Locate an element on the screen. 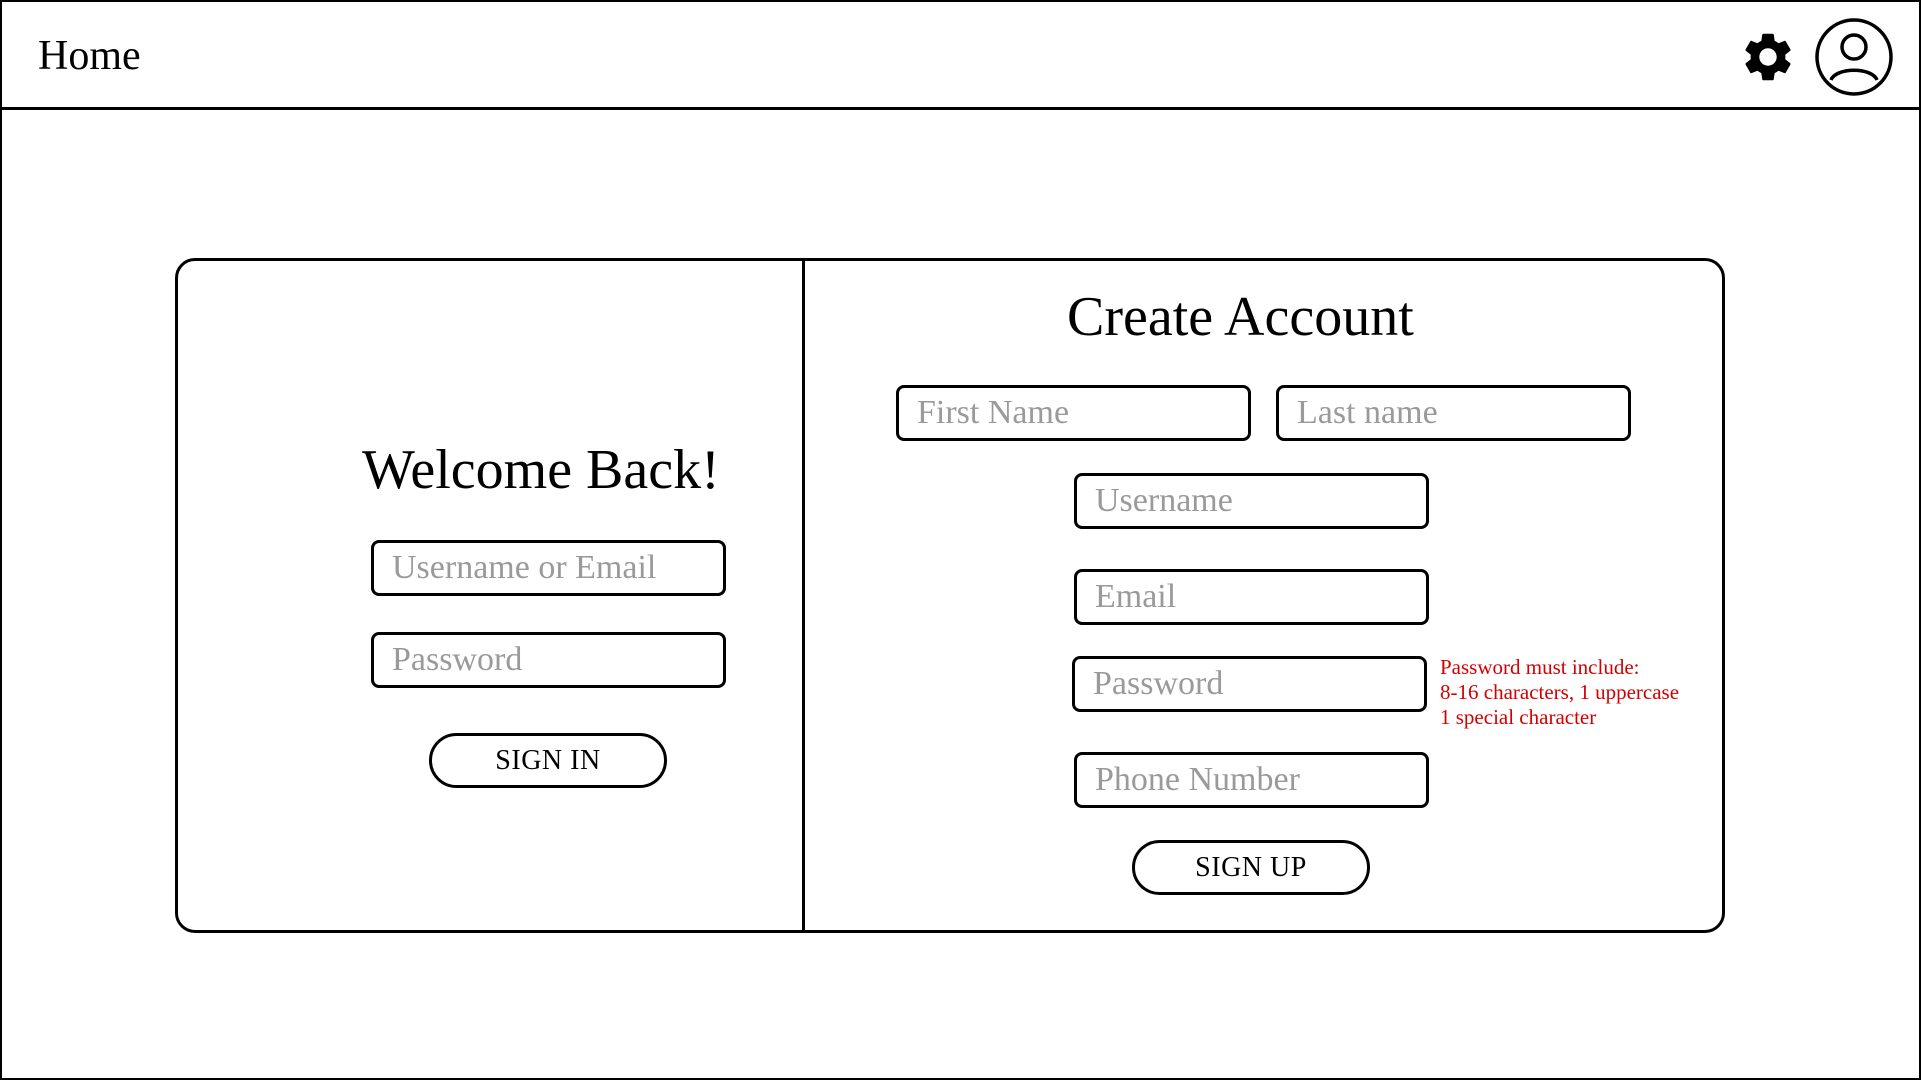  home-link: Home is located at coordinates (89, 56).